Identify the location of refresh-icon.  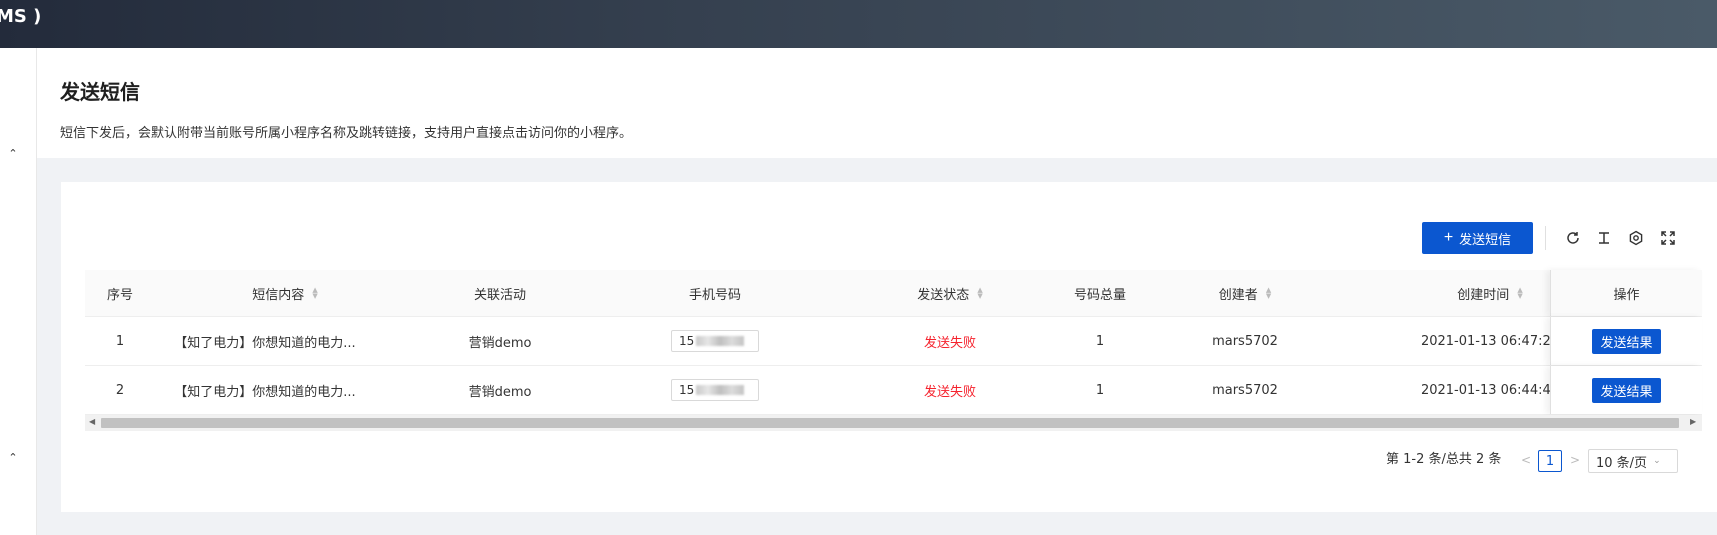
(1573, 238).